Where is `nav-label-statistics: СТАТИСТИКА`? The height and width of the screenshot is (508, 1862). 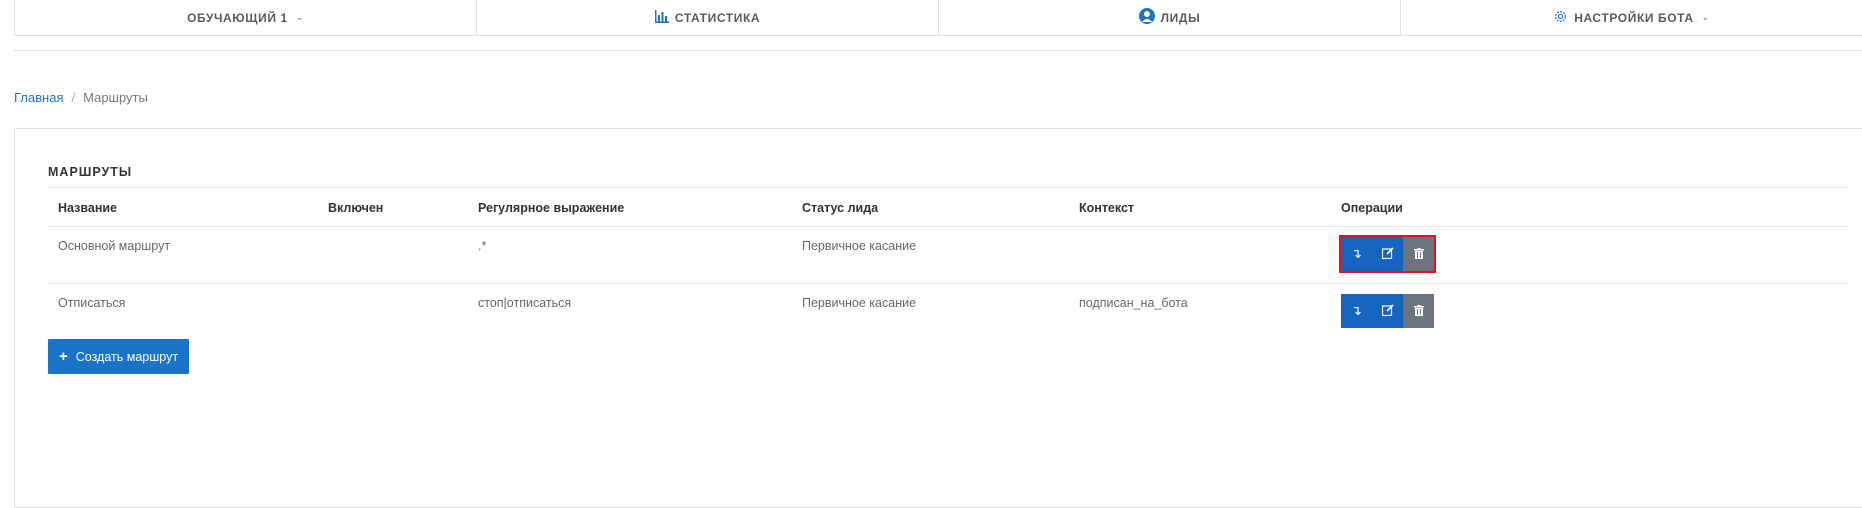
nav-label-statistics: СТАТИСТИКА is located at coordinates (717, 17).